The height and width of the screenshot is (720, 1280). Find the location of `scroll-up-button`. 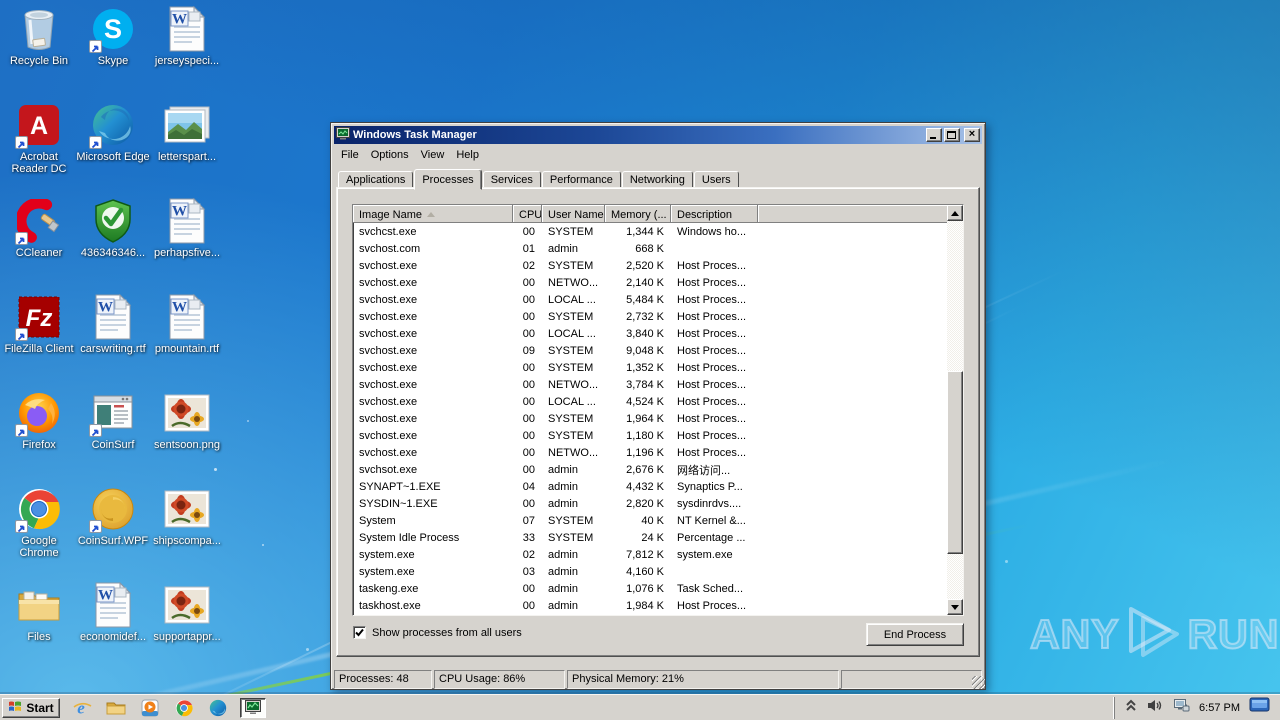

scroll-up-button is located at coordinates (955, 213).